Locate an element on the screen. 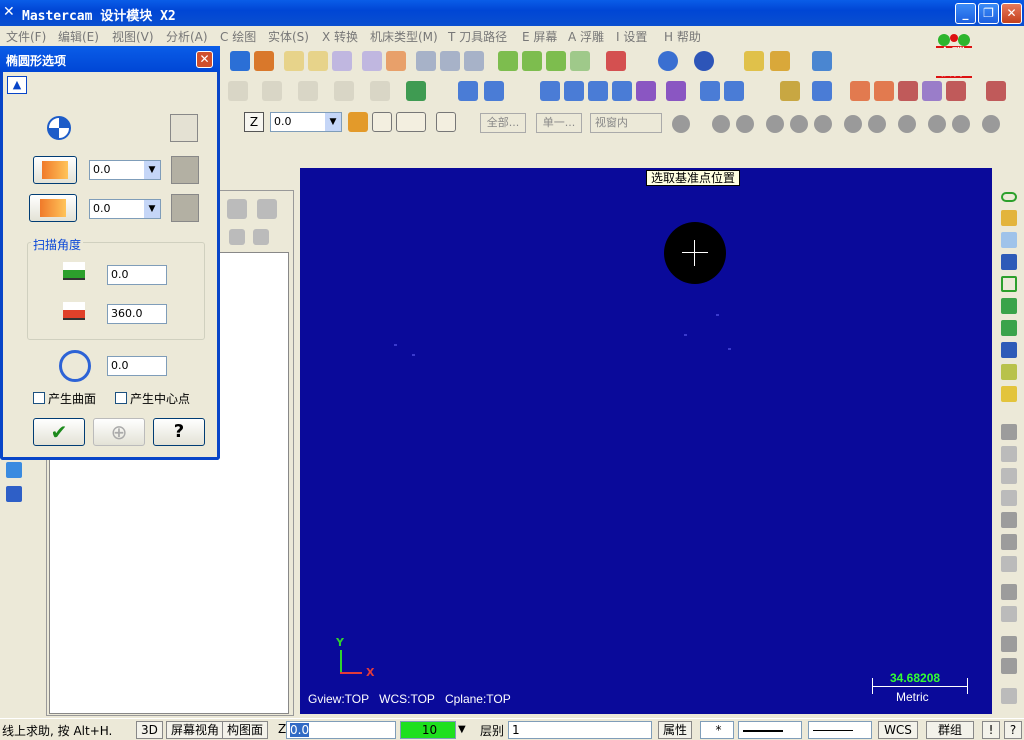  gray-7-icon is located at coordinates (1009, 592).